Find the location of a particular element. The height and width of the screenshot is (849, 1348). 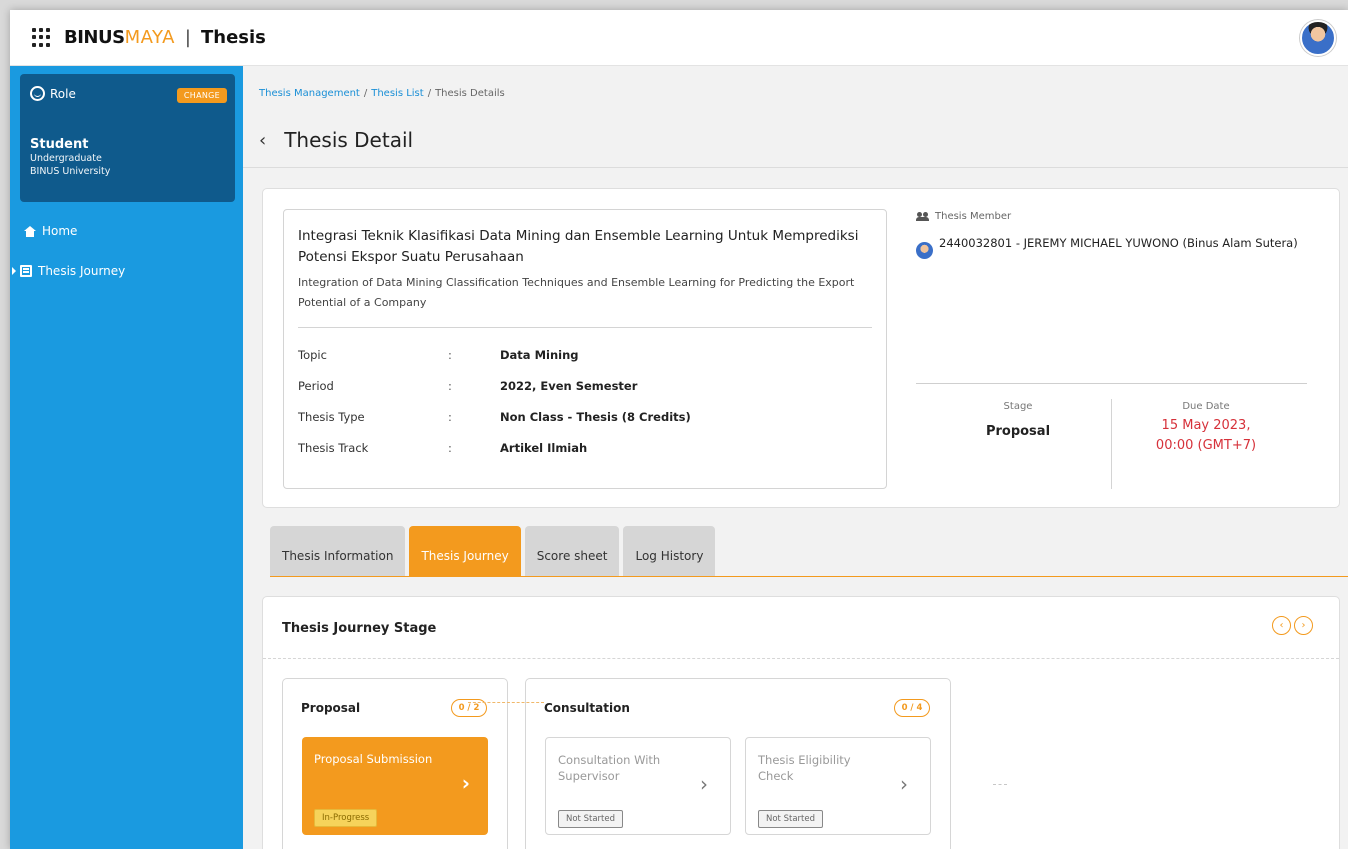

apps-grid-icon is located at coordinates (42, 37).